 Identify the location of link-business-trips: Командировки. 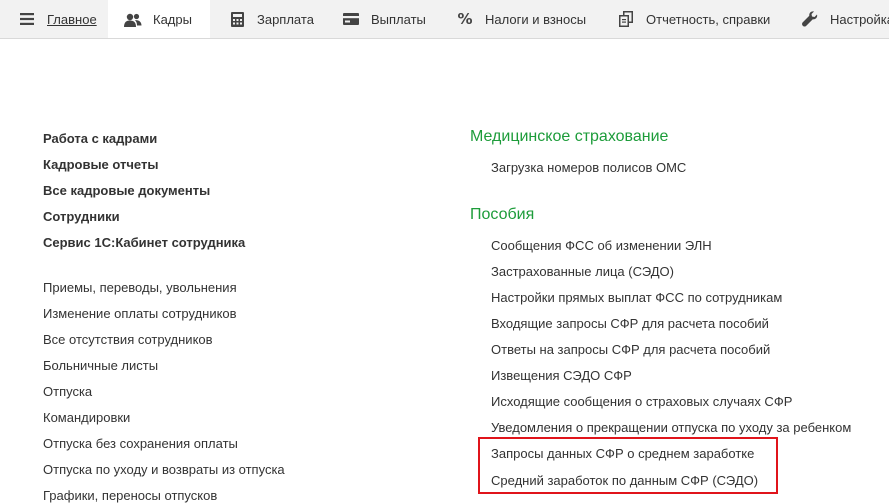
(86, 418).